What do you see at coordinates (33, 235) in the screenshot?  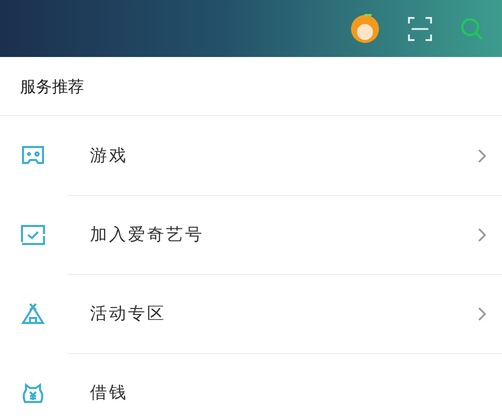 I see `checkbox-icon` at bounding box center [33, 235].